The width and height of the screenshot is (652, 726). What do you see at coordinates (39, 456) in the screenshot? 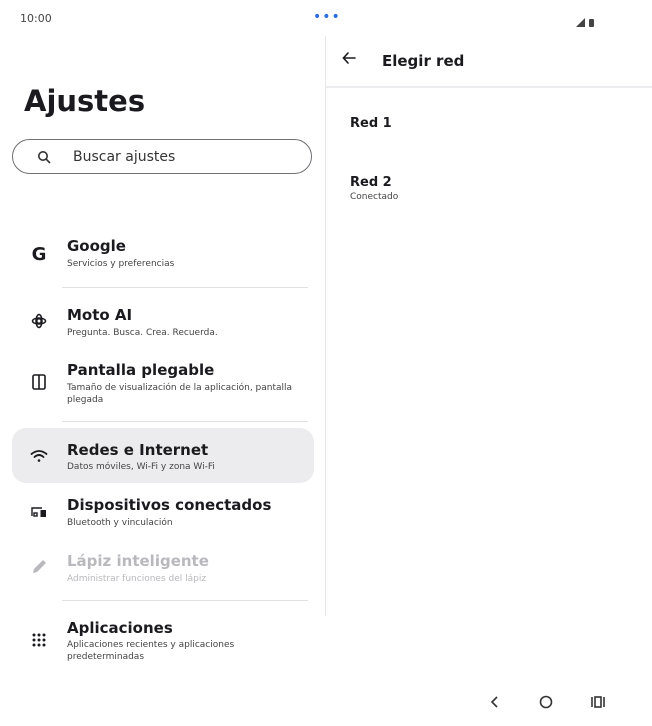
I see `wifi-icon` at bounding box center [39, 456].